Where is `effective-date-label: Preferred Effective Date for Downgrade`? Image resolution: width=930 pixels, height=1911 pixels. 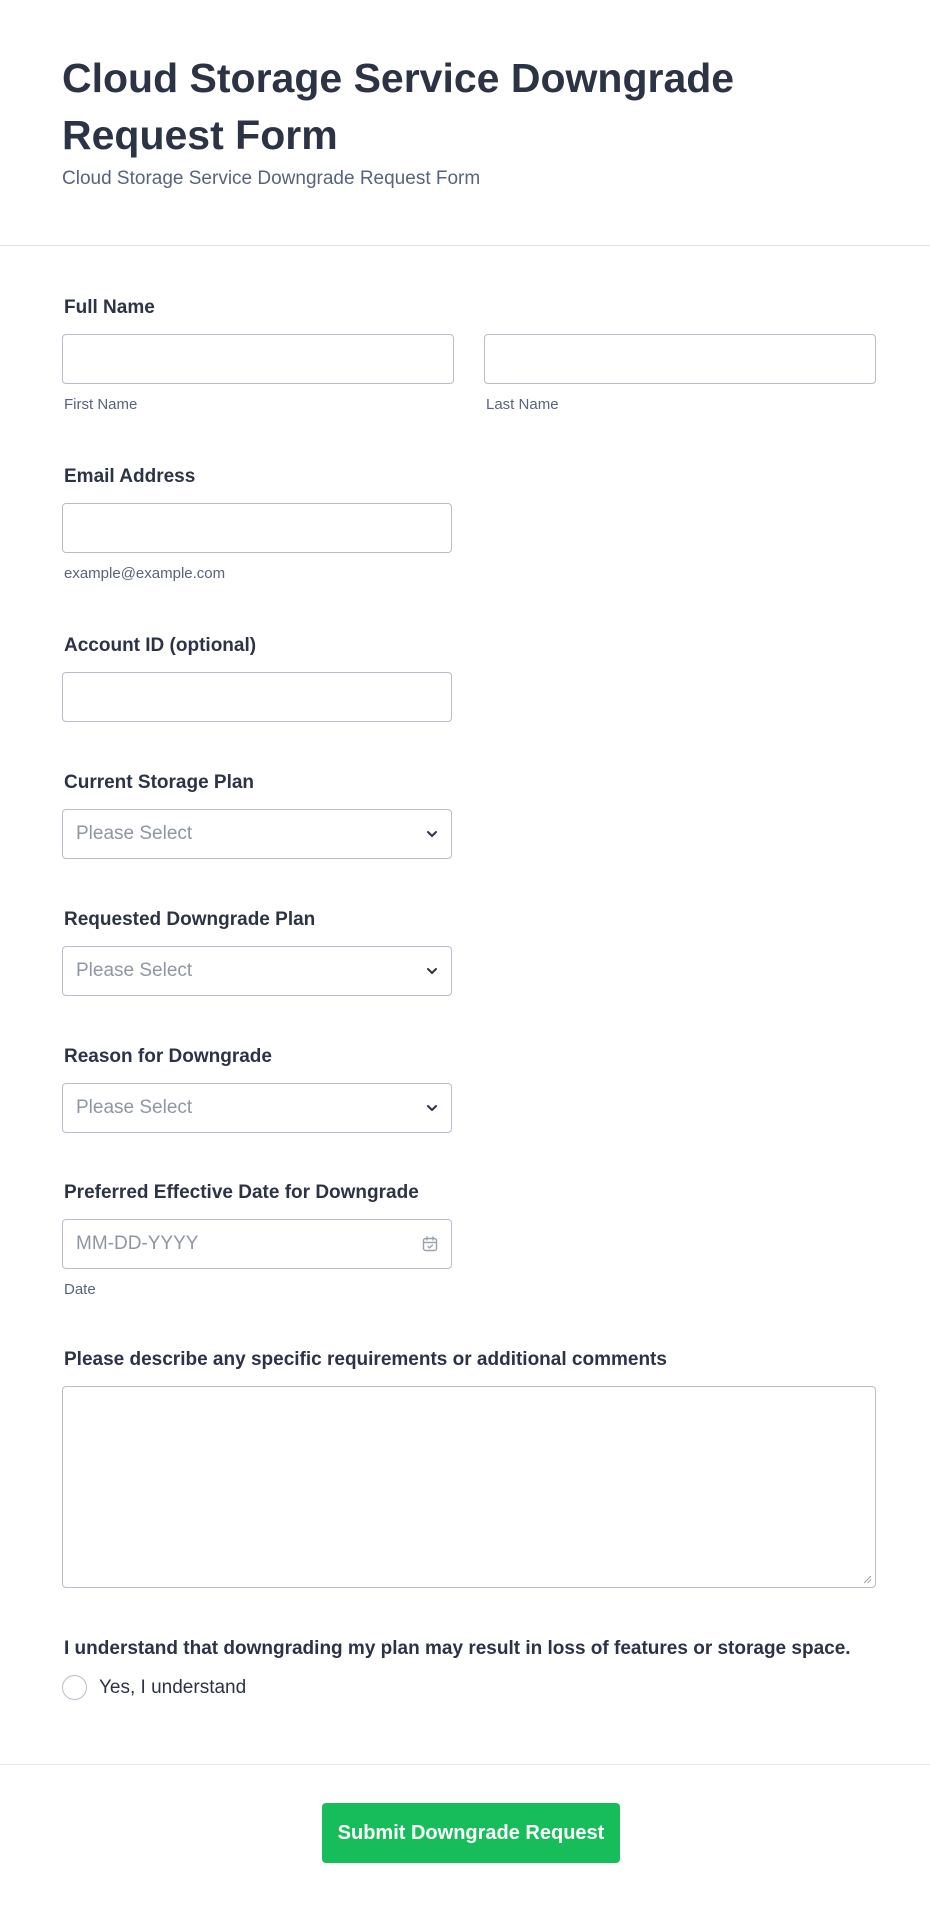 effective-date-label: Preferred Effective Date for Downgrade is located at coordinates (241, 1192).